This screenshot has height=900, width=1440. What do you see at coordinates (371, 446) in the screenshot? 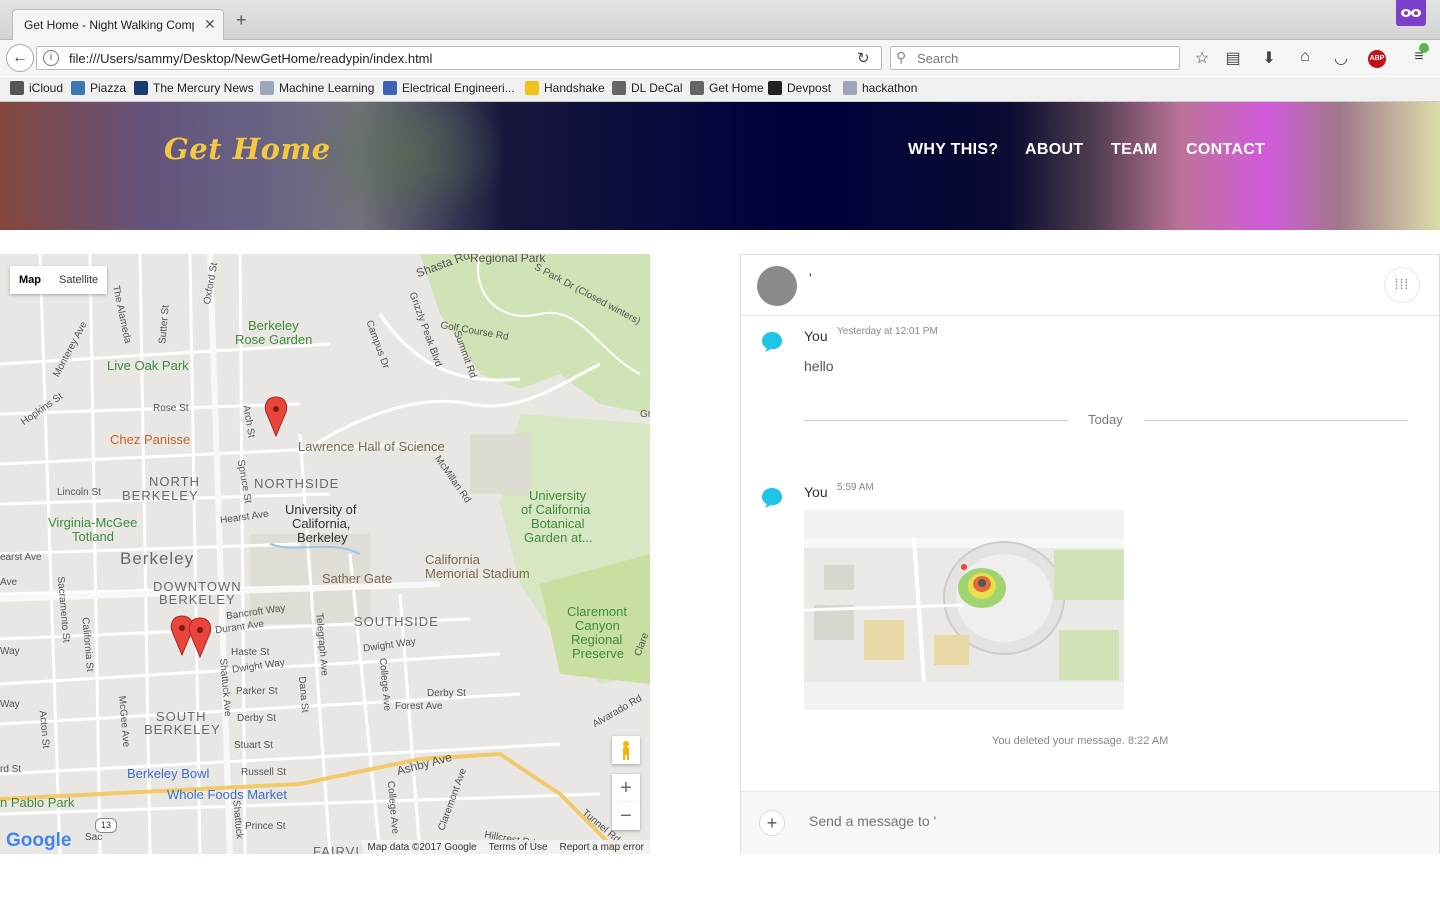
I see `map-poi: Lawrence Hall of Science` at bounding box center [371, 446].